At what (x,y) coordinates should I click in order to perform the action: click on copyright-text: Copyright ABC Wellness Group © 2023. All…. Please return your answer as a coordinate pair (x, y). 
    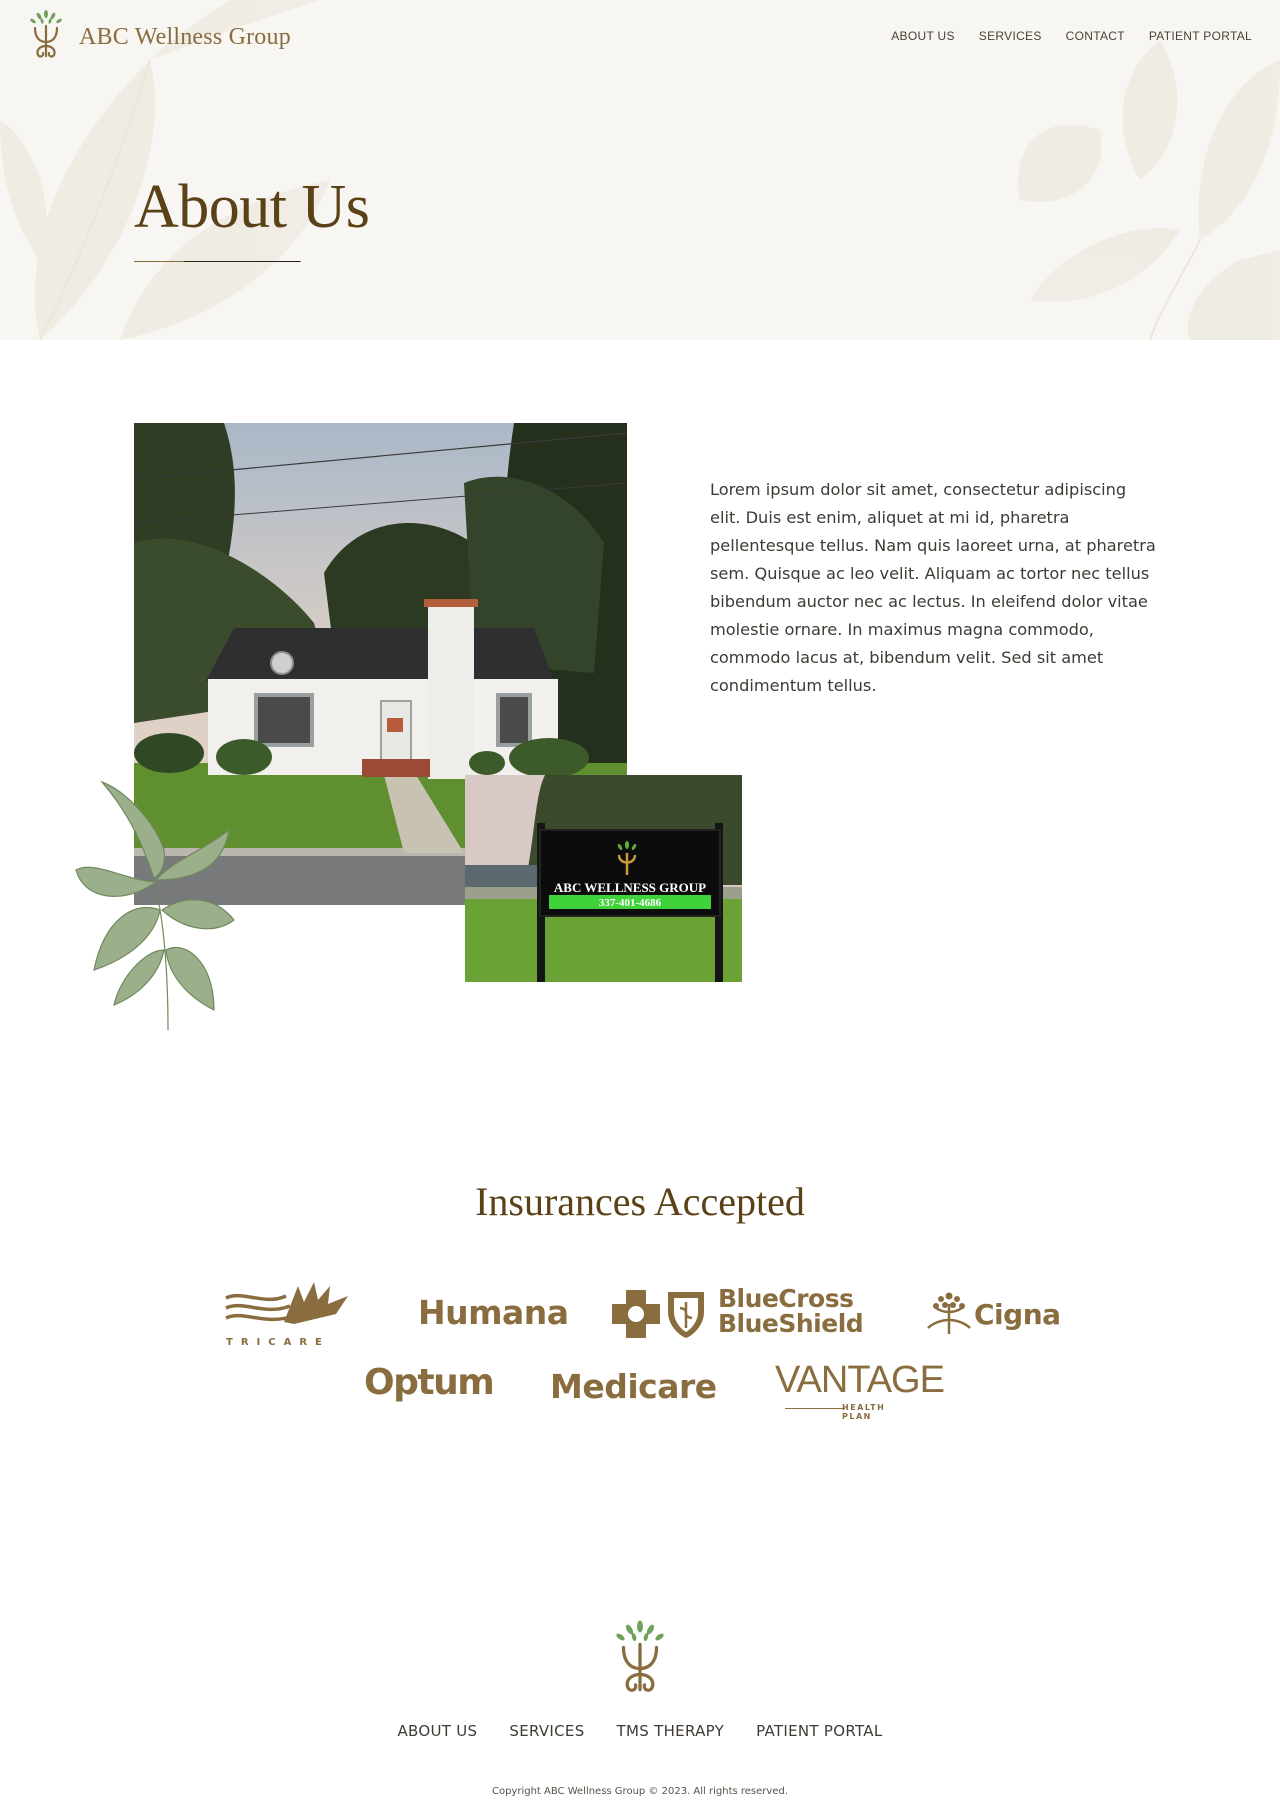
    Looking at the image, I should click on (639, 1791).